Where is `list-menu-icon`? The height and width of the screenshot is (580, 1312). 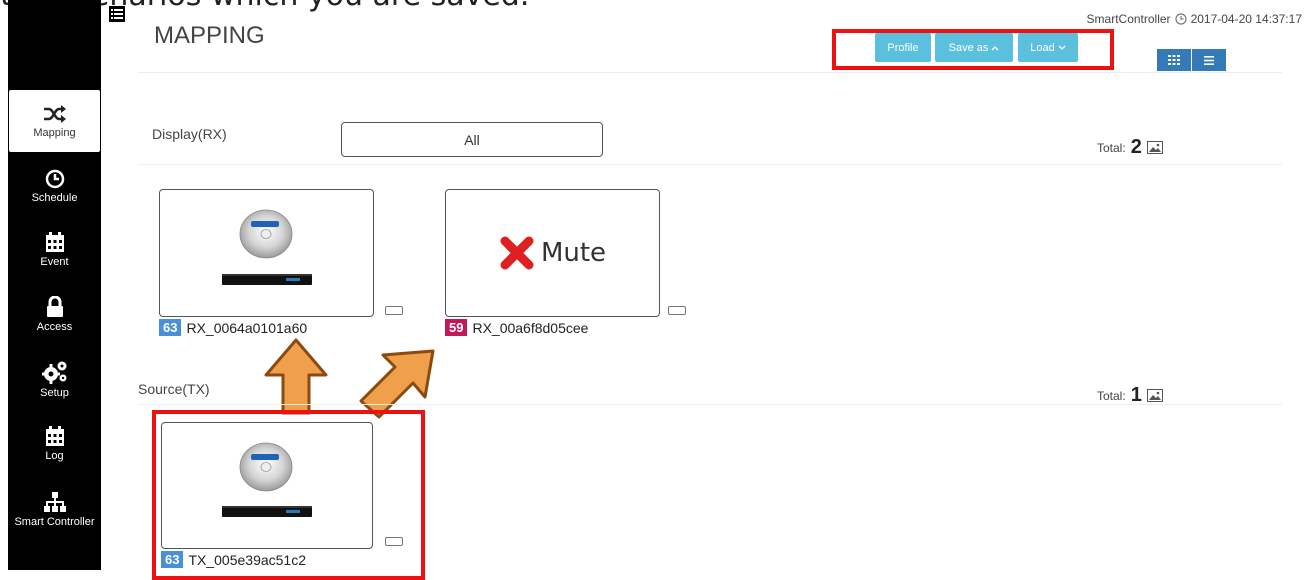 list-menu-icon is located at coordinates (117, 14).